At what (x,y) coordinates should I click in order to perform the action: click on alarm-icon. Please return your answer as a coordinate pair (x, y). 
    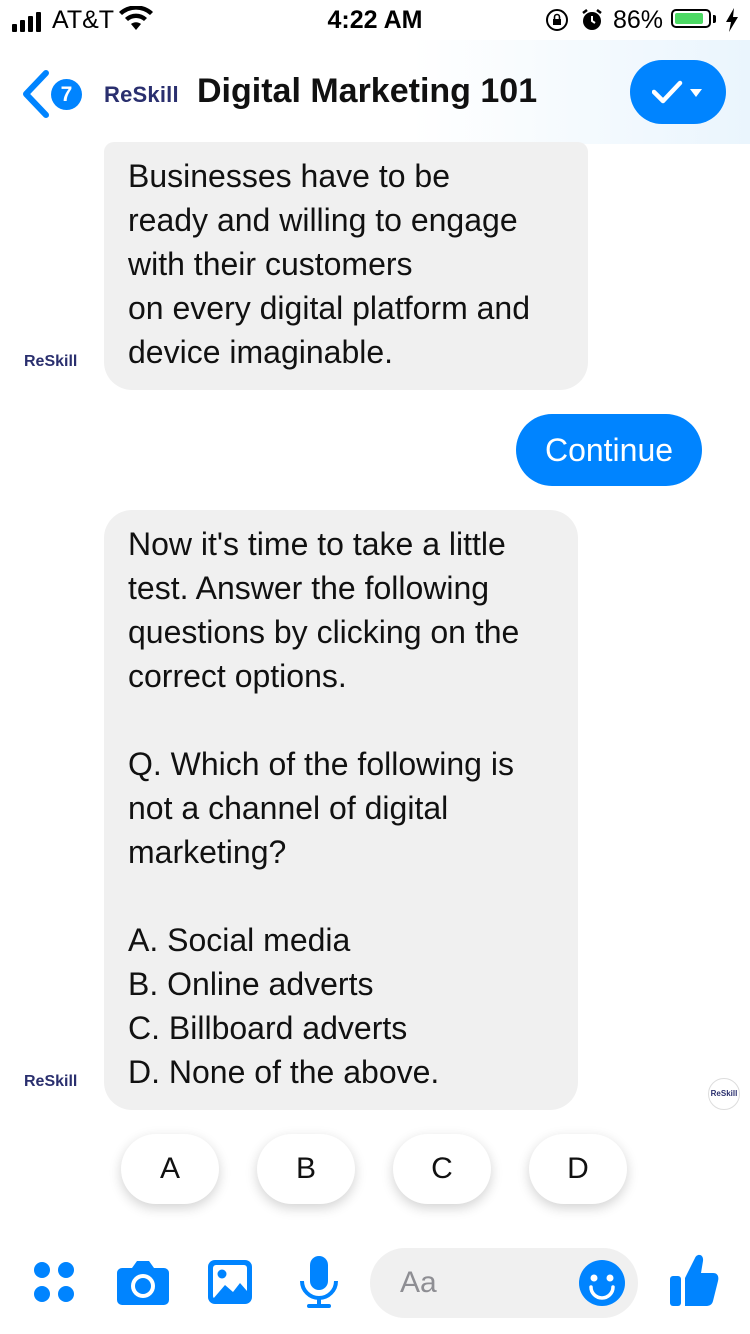
    Looking at the image, I should click on (592, 23).